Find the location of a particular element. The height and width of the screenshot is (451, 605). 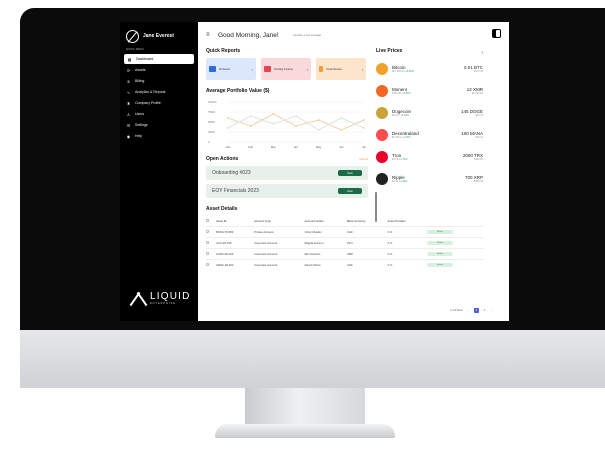

column-header: Base Currency is located at coordinates (367, 221).